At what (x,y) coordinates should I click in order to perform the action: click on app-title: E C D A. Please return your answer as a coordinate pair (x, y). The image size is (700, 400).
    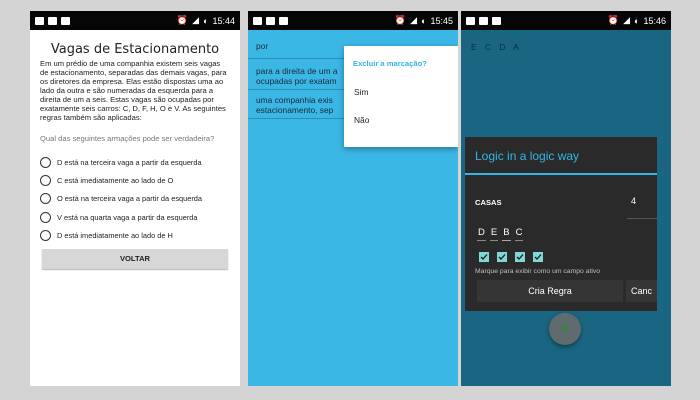
    Looking at the image, I should click on (496, 47).